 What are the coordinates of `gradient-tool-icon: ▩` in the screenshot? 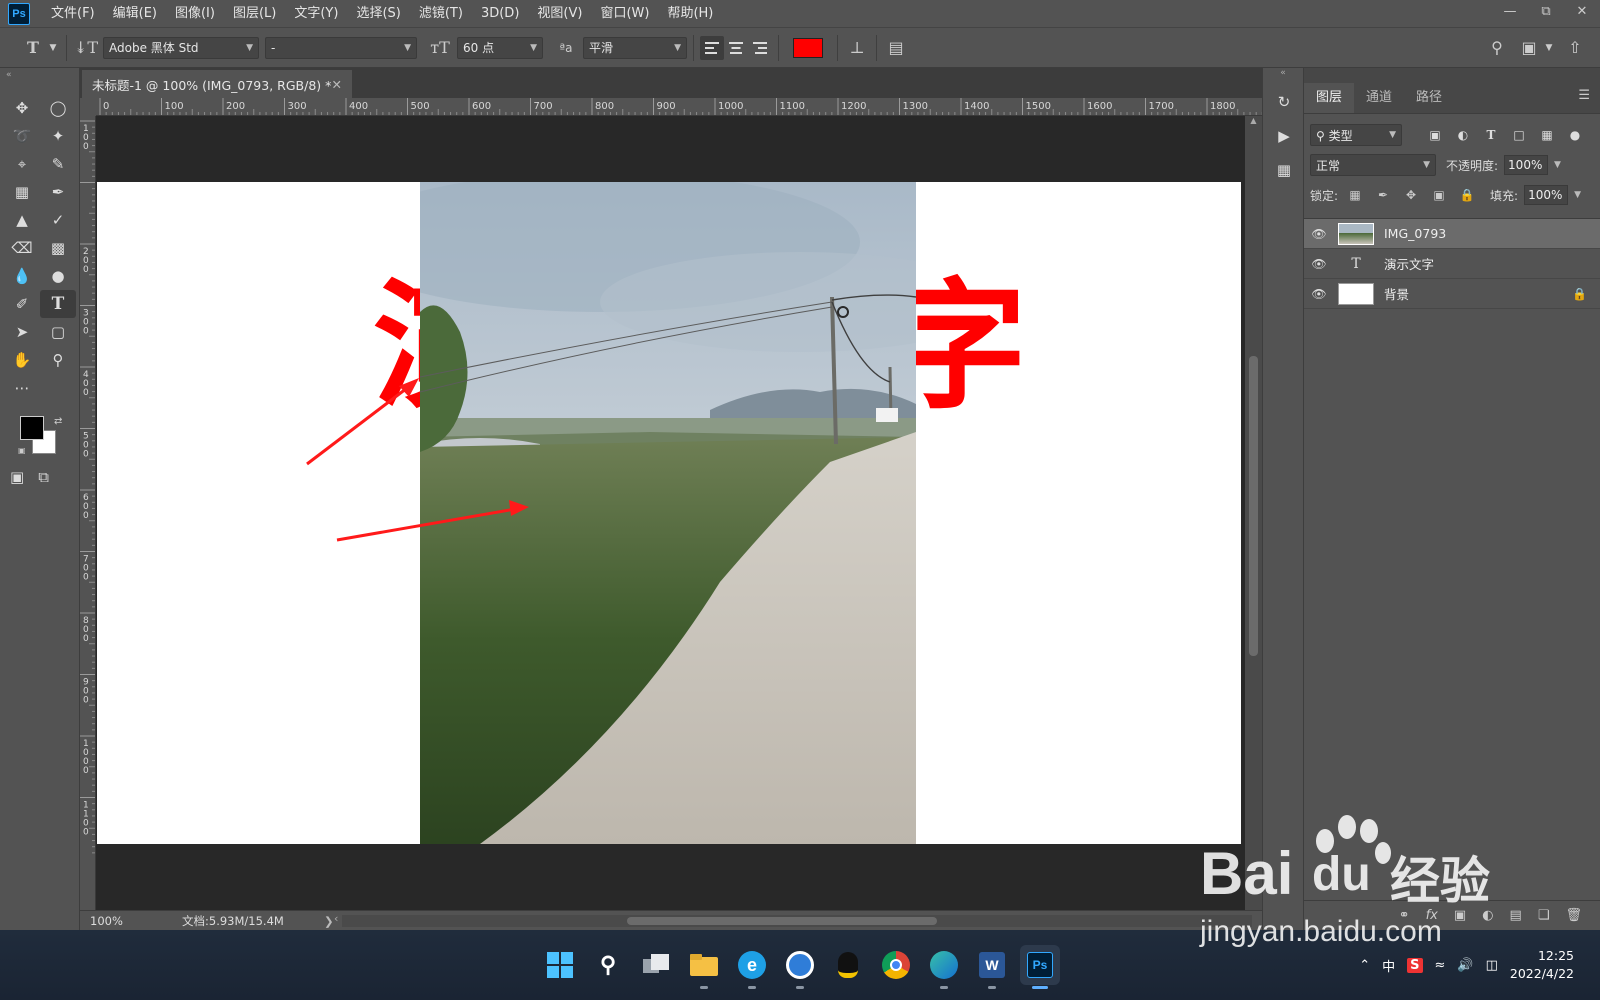 It's located at (58, 248).